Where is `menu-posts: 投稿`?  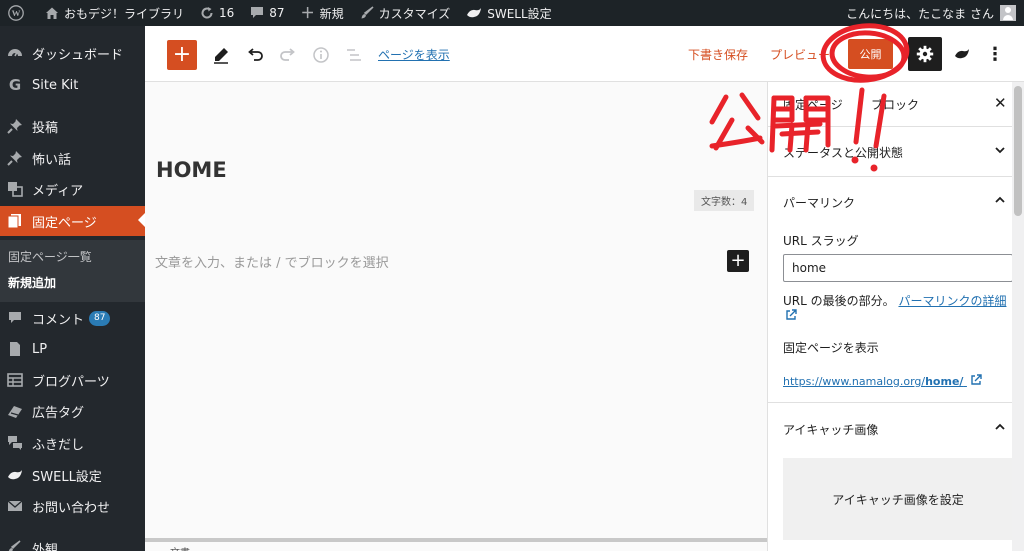
menu-posts: 投稿 is located at coordinates (72, 126).